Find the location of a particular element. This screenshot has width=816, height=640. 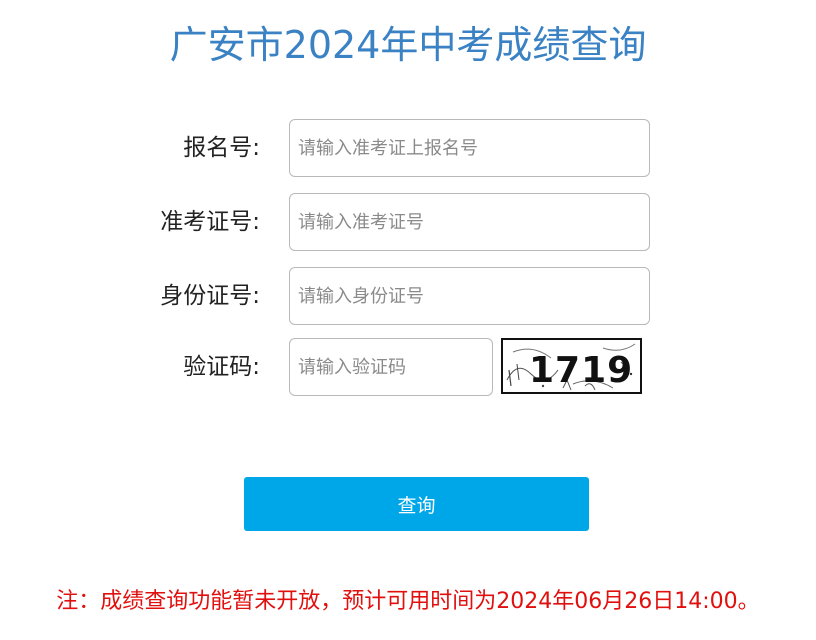

verification-code-label: 验证码: is located at coordinates (221, 367).